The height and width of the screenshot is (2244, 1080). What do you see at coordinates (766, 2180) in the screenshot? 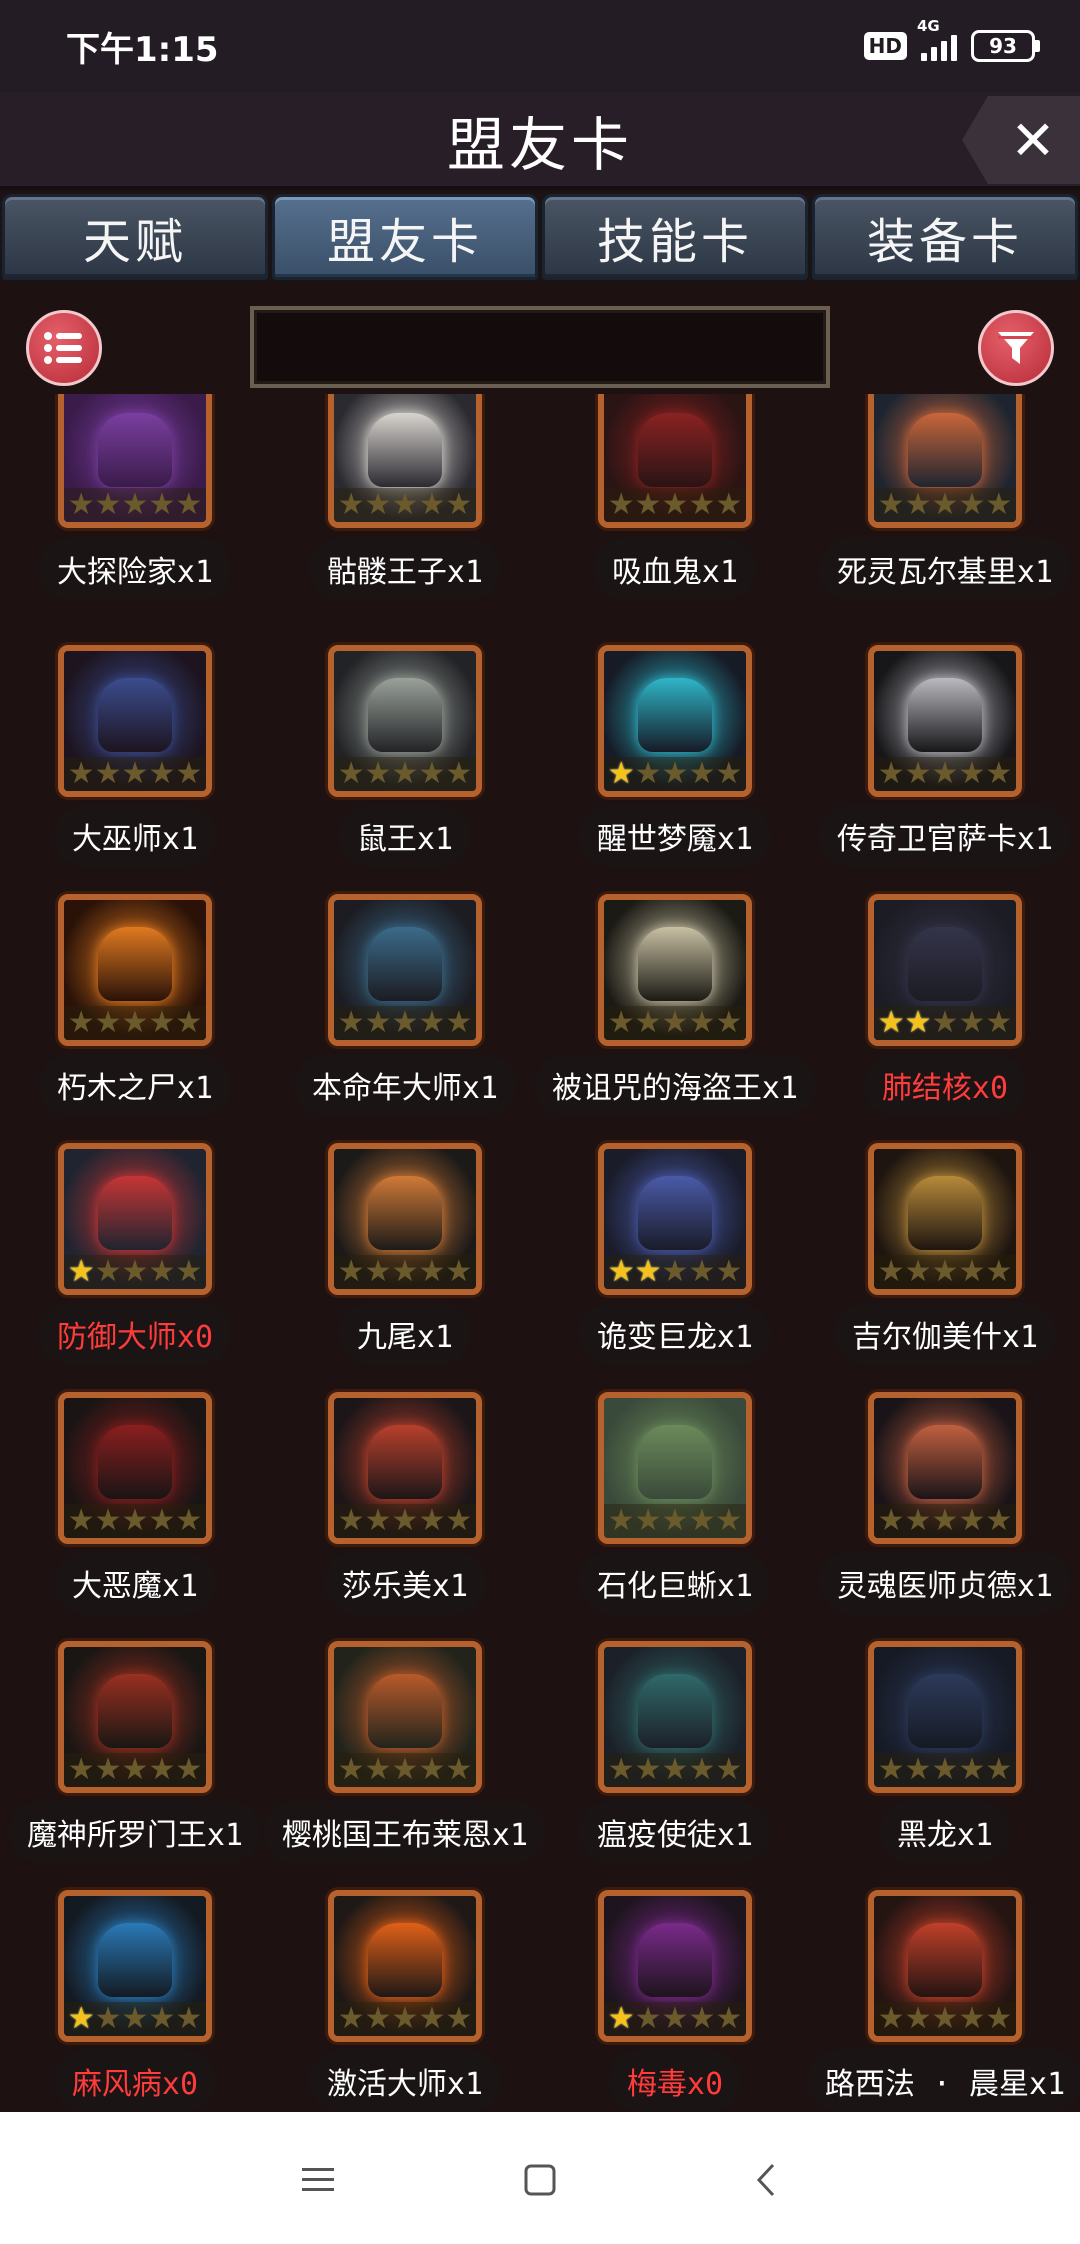
I see `back-button` at bounding box center [766, 2180].